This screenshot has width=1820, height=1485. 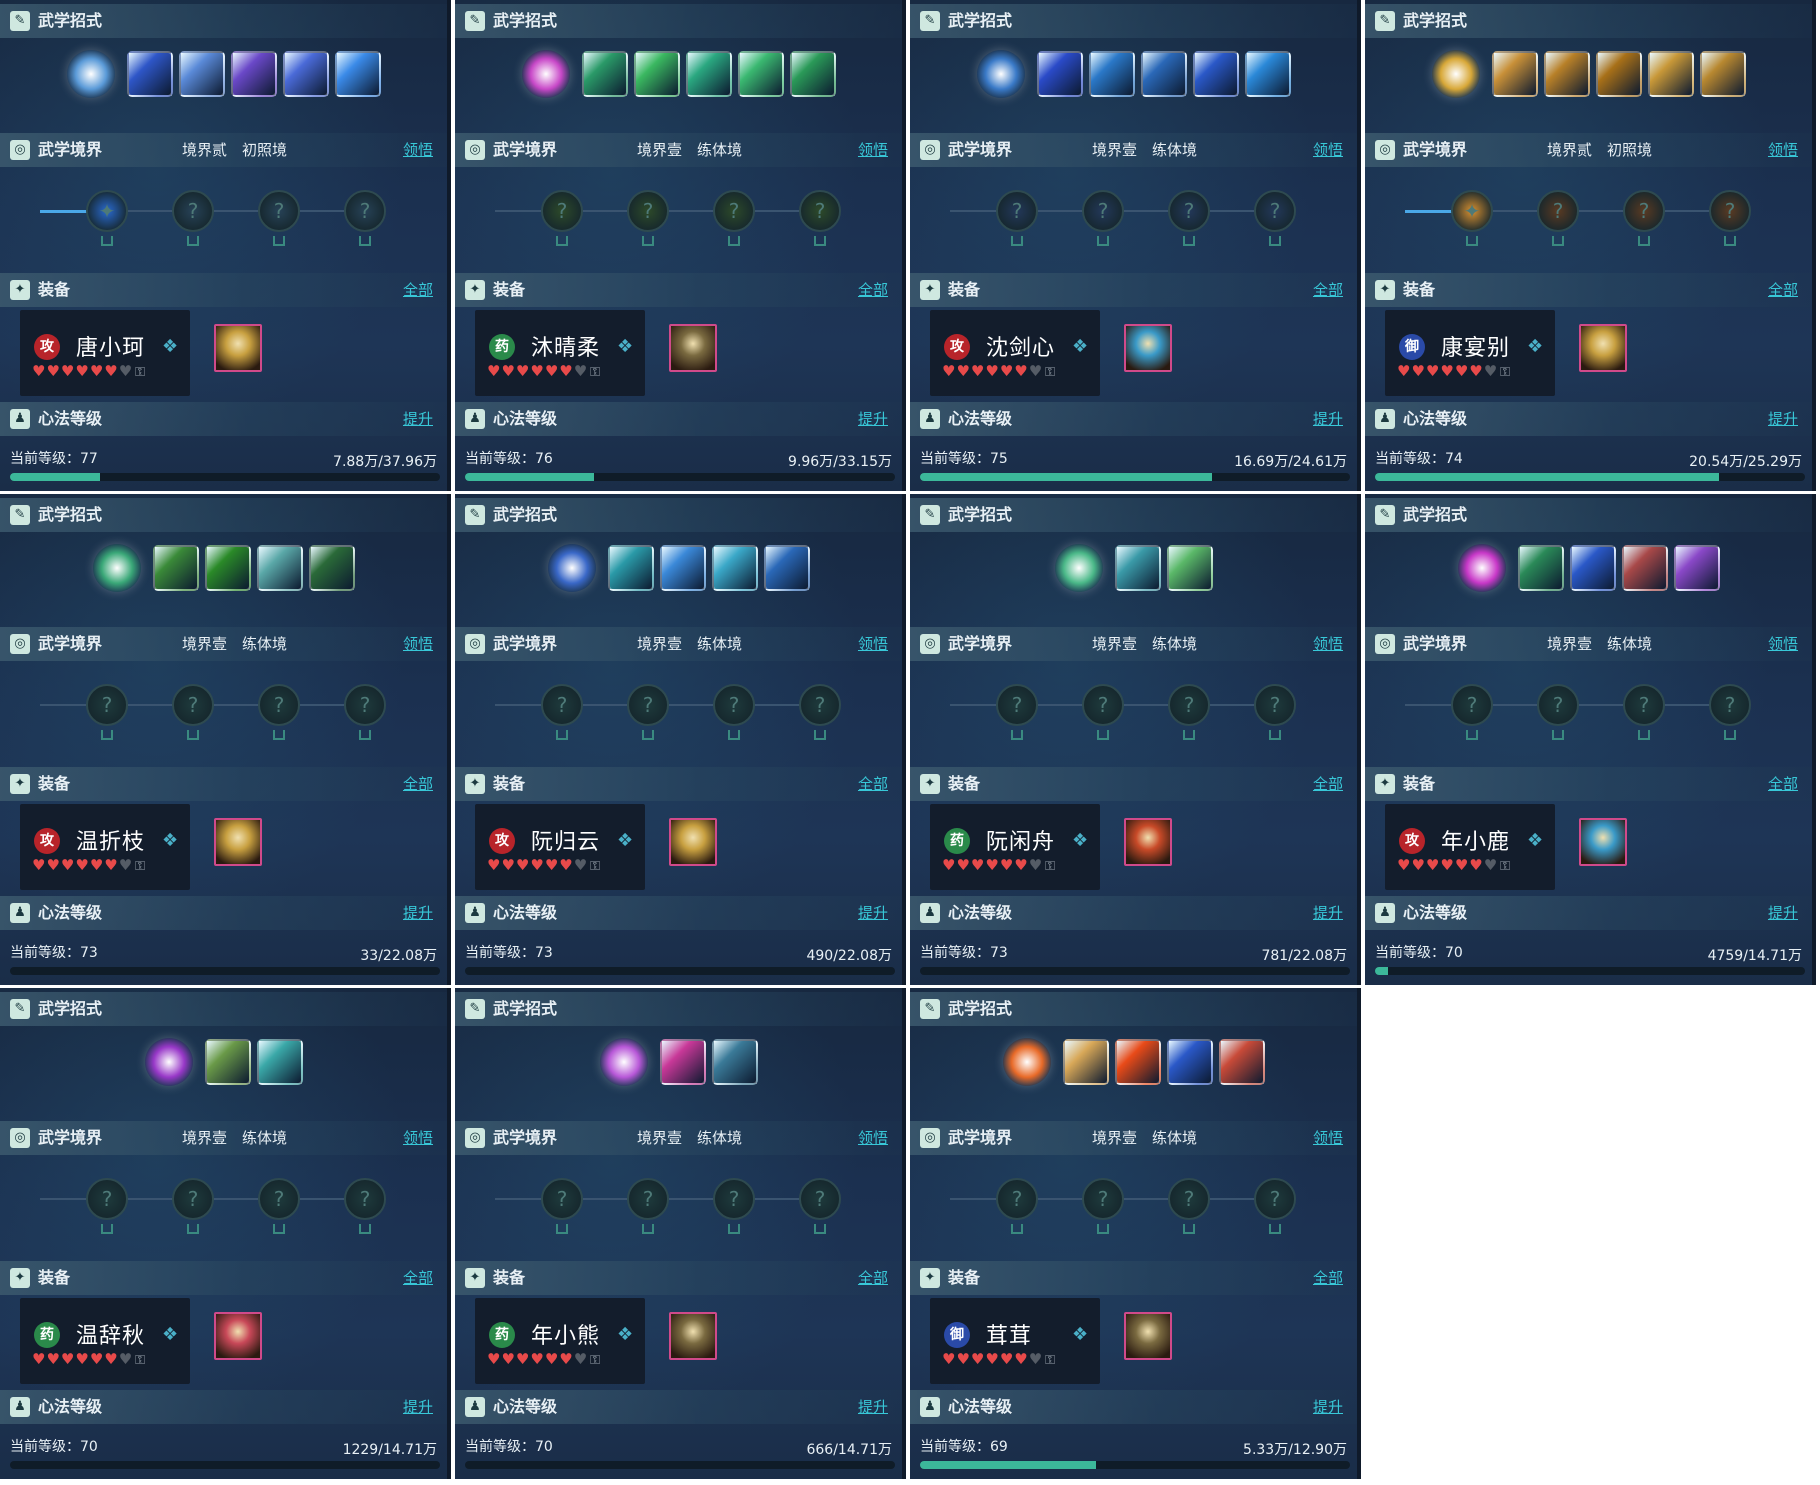 I want to click on realm-node-icon: ✦, so click(x=1472, y=211).